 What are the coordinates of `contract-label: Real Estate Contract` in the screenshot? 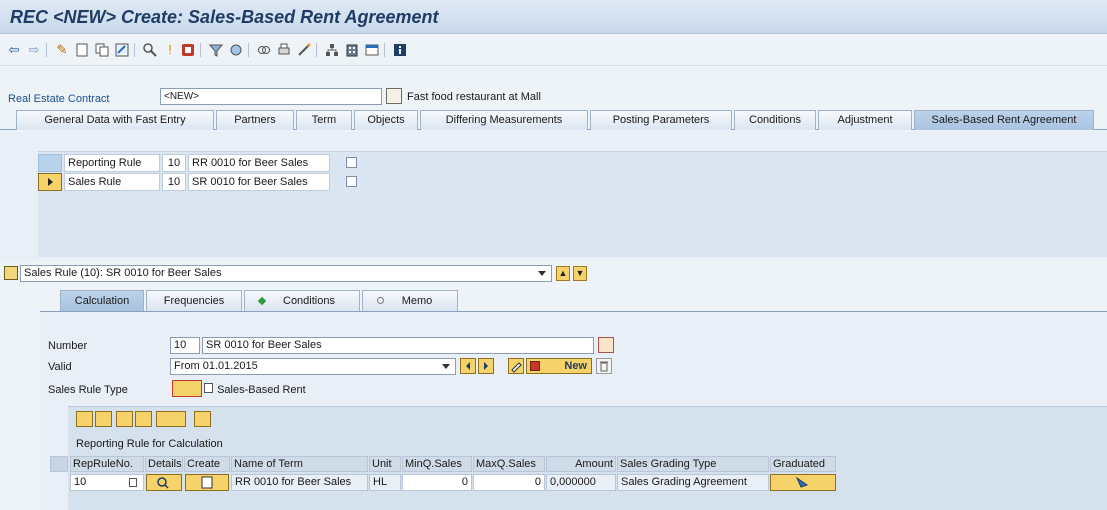 It's located at (59, 99).